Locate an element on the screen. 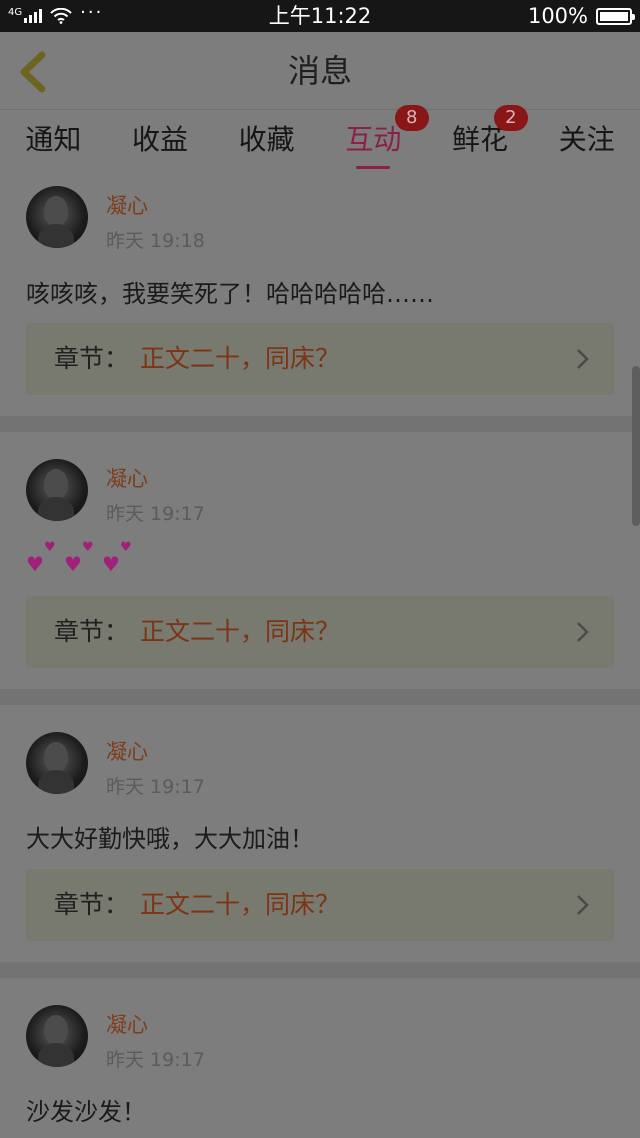 This screenshot has width=640, height=1138. tab-notifications: 通知 is located at coordinates (53, 141).